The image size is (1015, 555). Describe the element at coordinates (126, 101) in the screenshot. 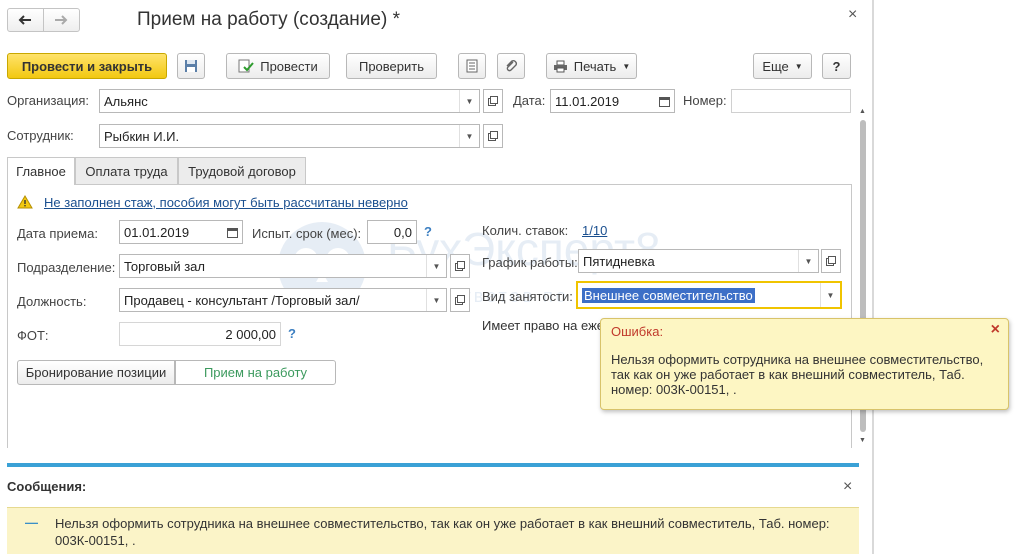

I see `org-value: Альянс` at that location.